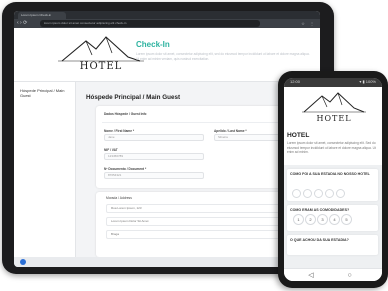 This screenshot has height=291, width=388. I want to click on question-title: O QUE ACHOU DA SUA ESTADIA?, so click(319, 240).